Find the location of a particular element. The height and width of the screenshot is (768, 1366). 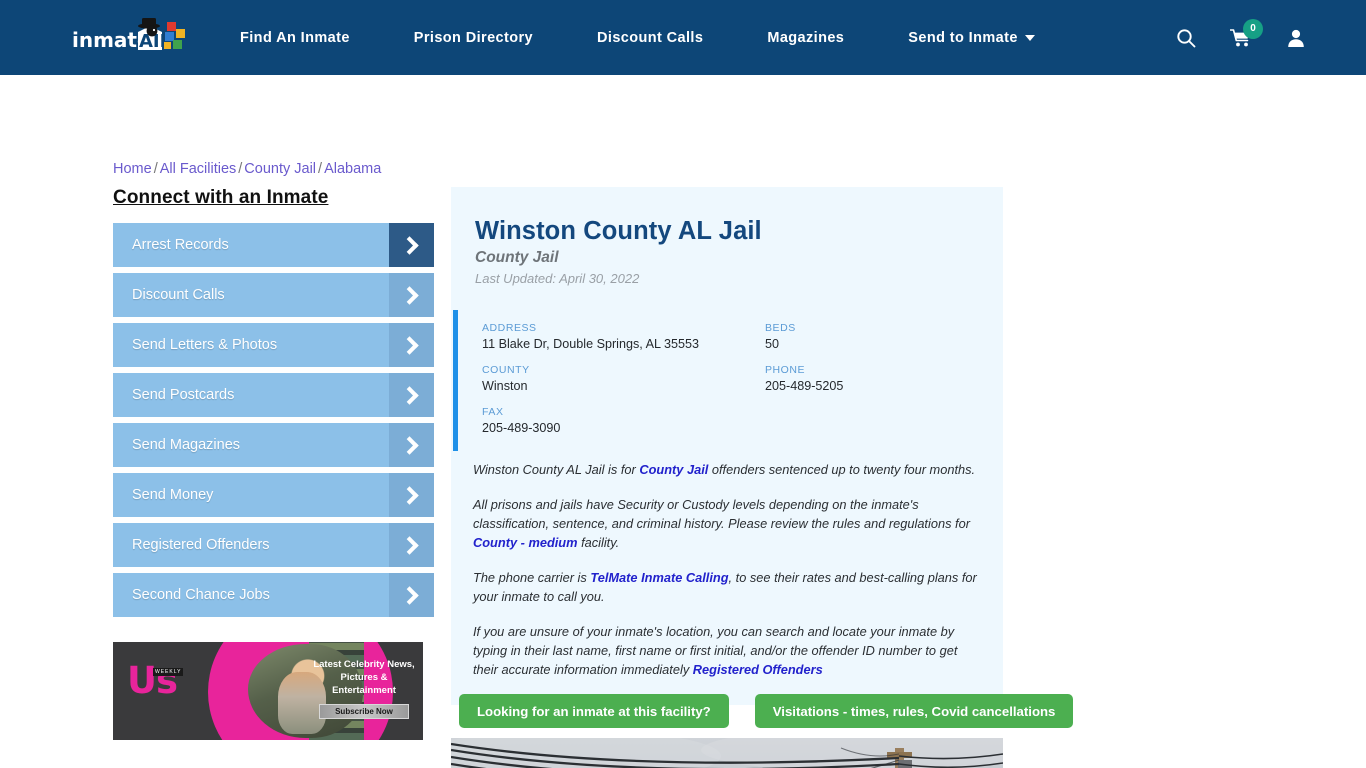

cart-count-badge: 0 is located at coordinates (1253, 28).